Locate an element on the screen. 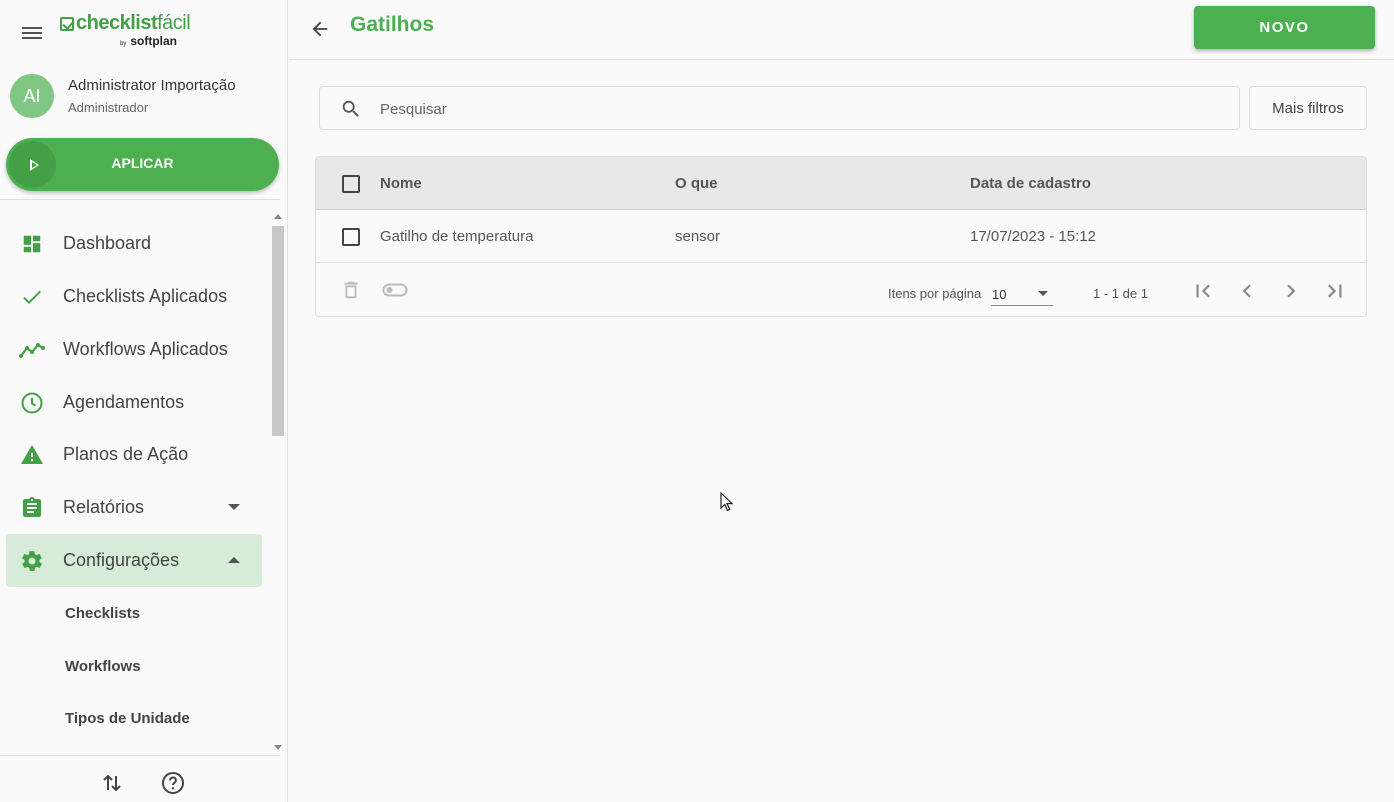  new-button: NOVO is located at coordinates (1284, 27).